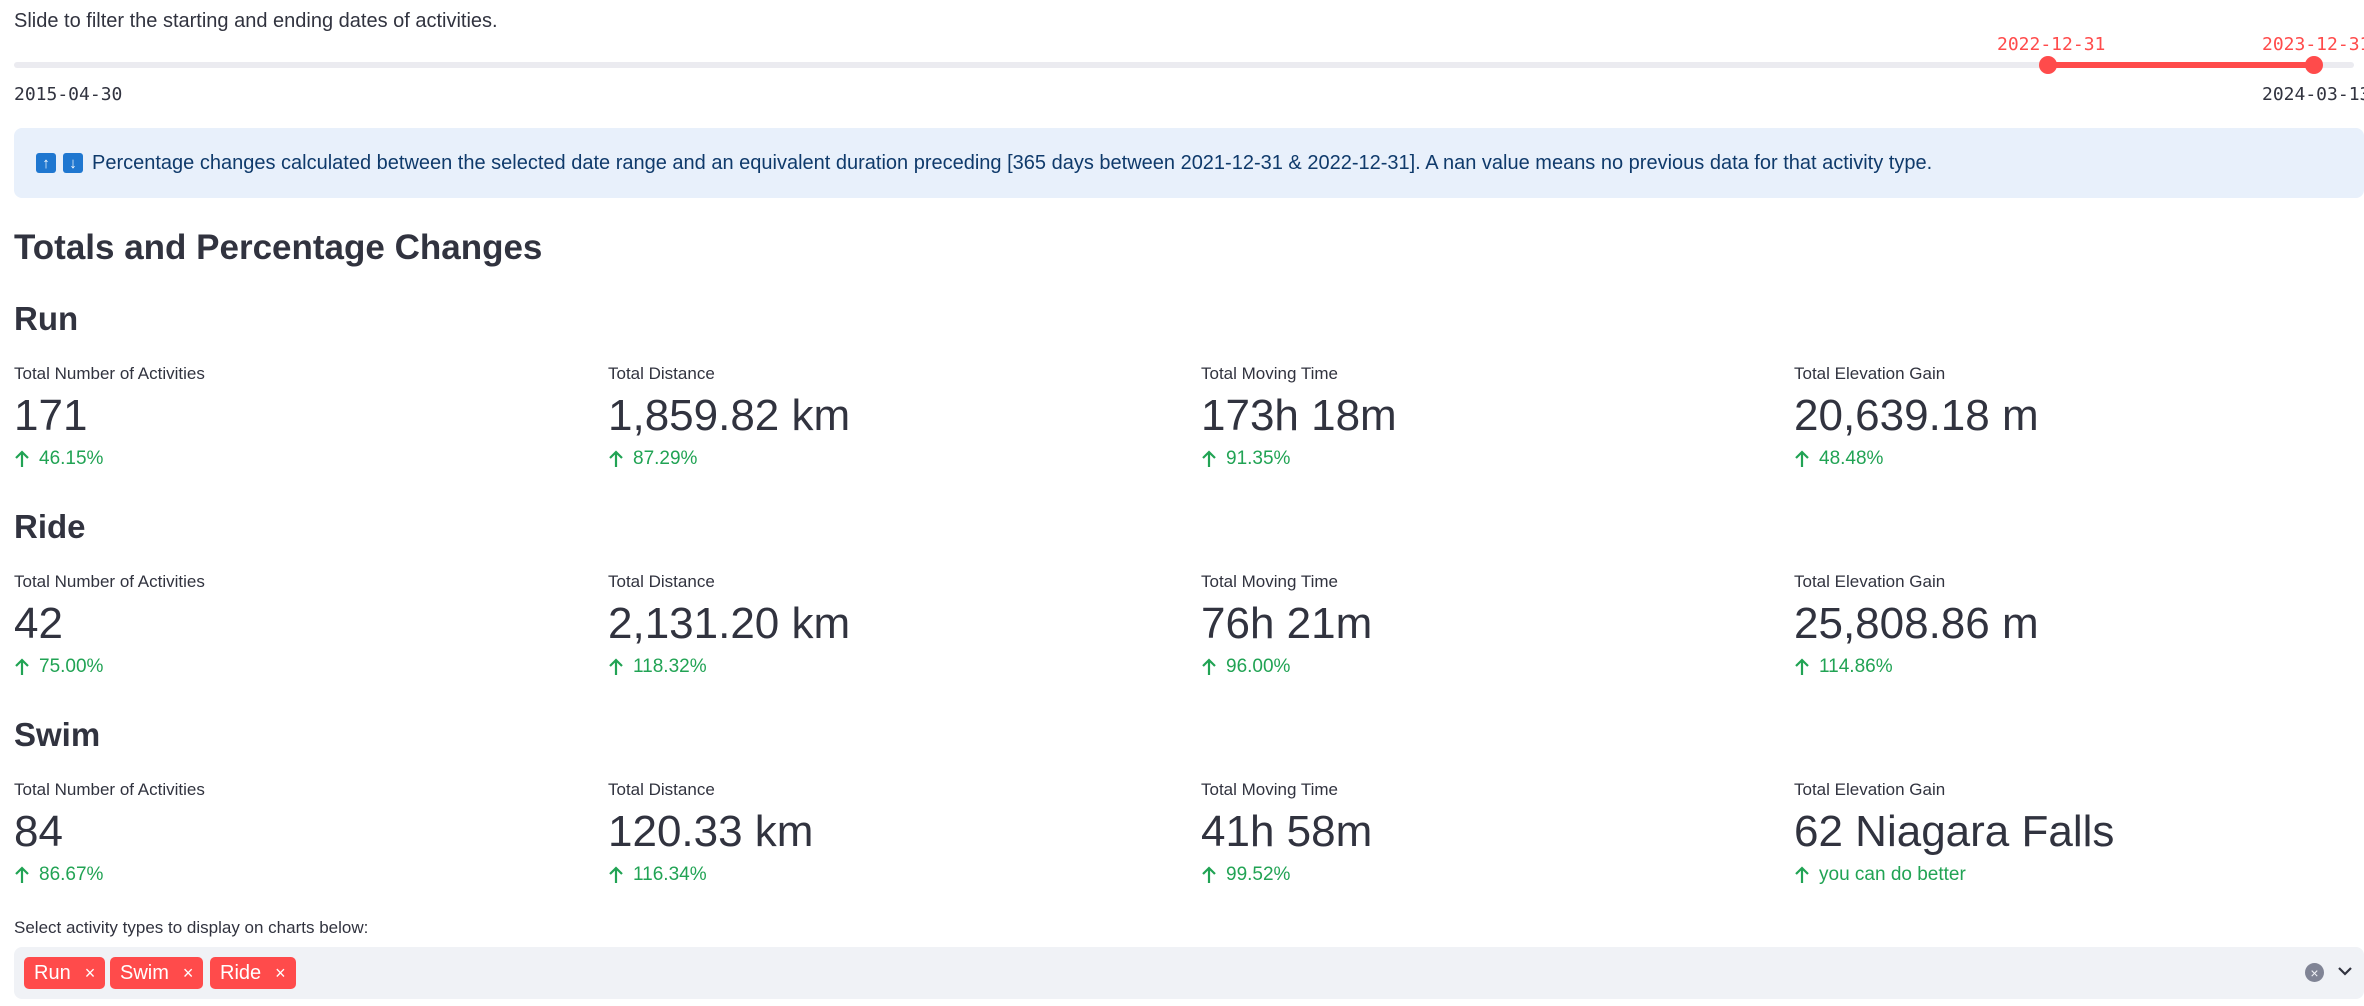 Image resolution: width=2364 pixels, height=1006 pixels. Describe the element at coordinates (1287, 831) in the screenshot. I see `metric-value: 41h 58m` at that location.